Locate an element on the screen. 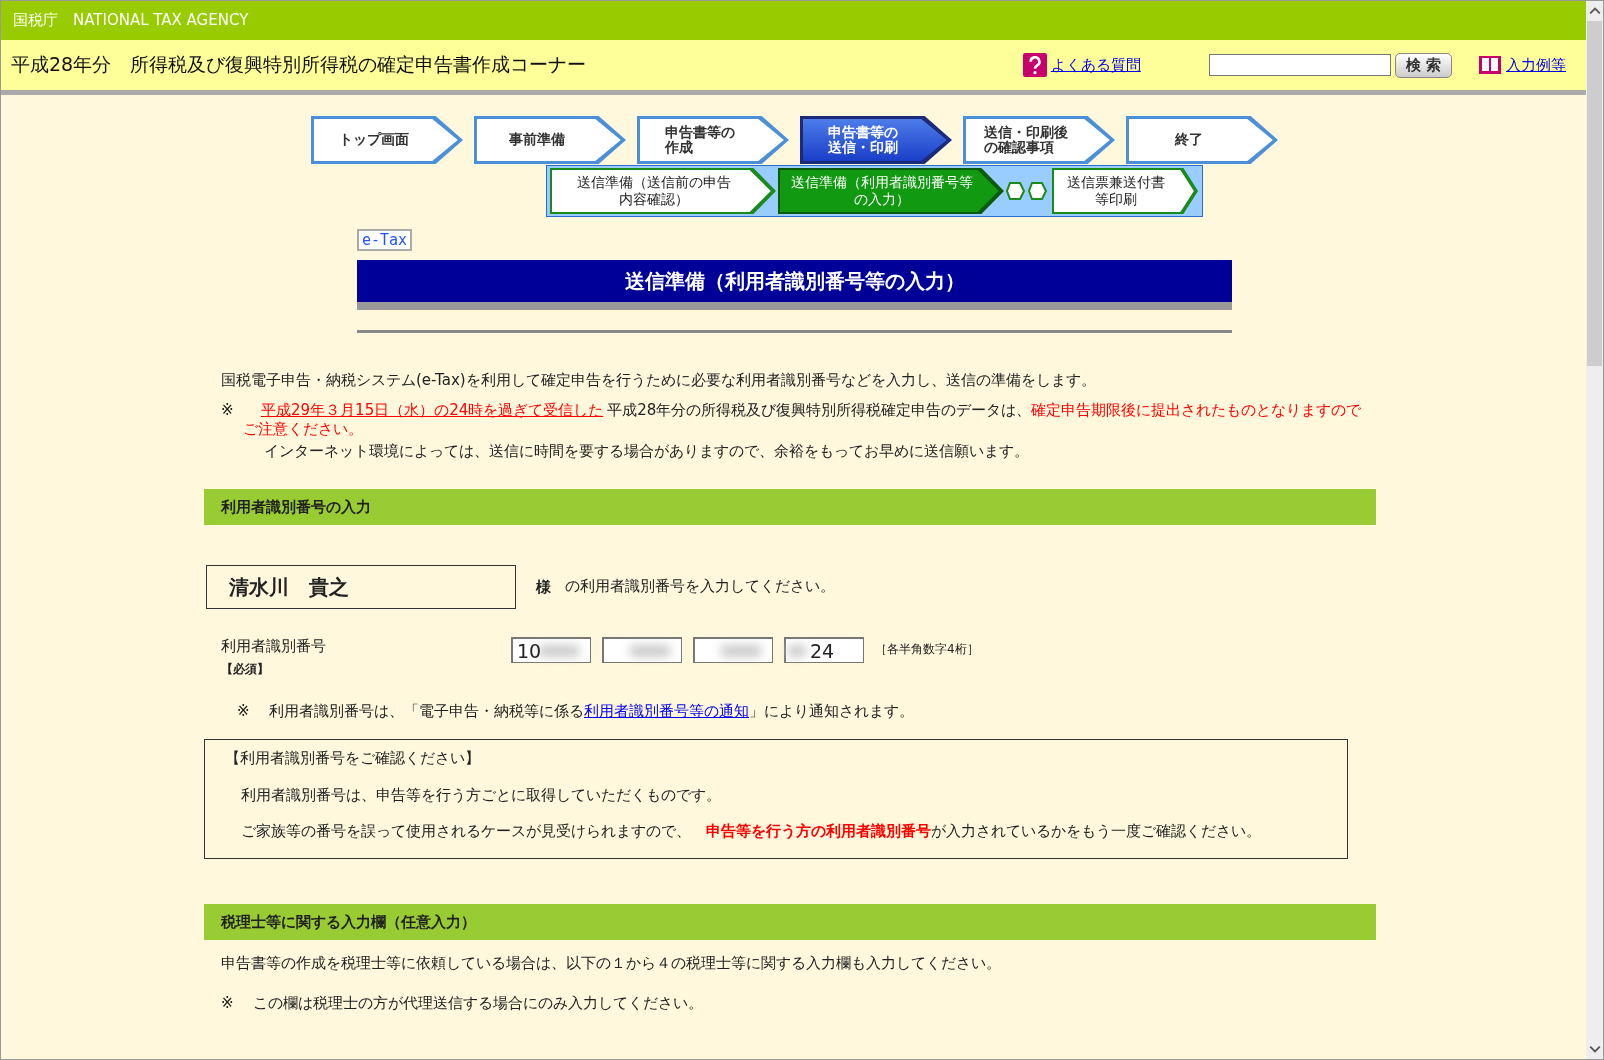  substep-tab: 送信準備（利用者識別番号等 の入力） is located at coordinates (891, 191).